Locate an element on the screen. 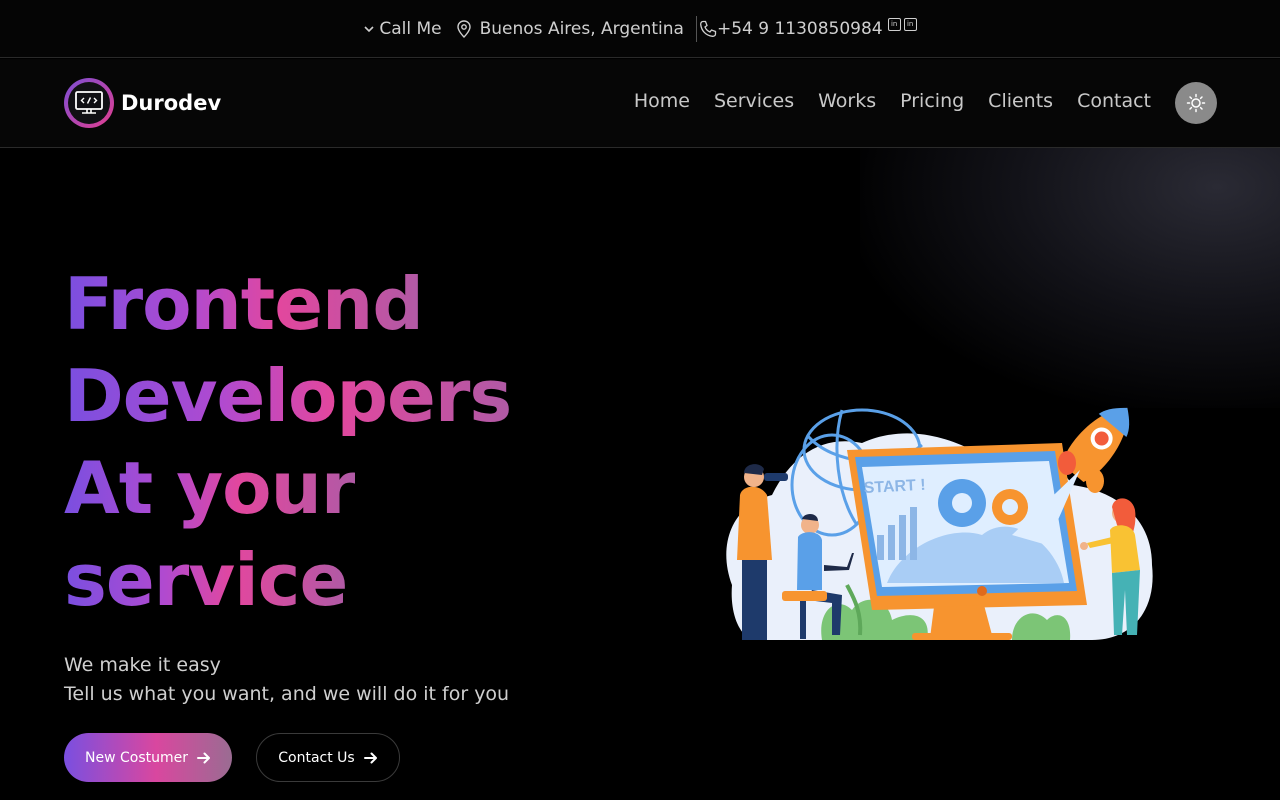  nav-home: Home is located at coordinates (662, 101).